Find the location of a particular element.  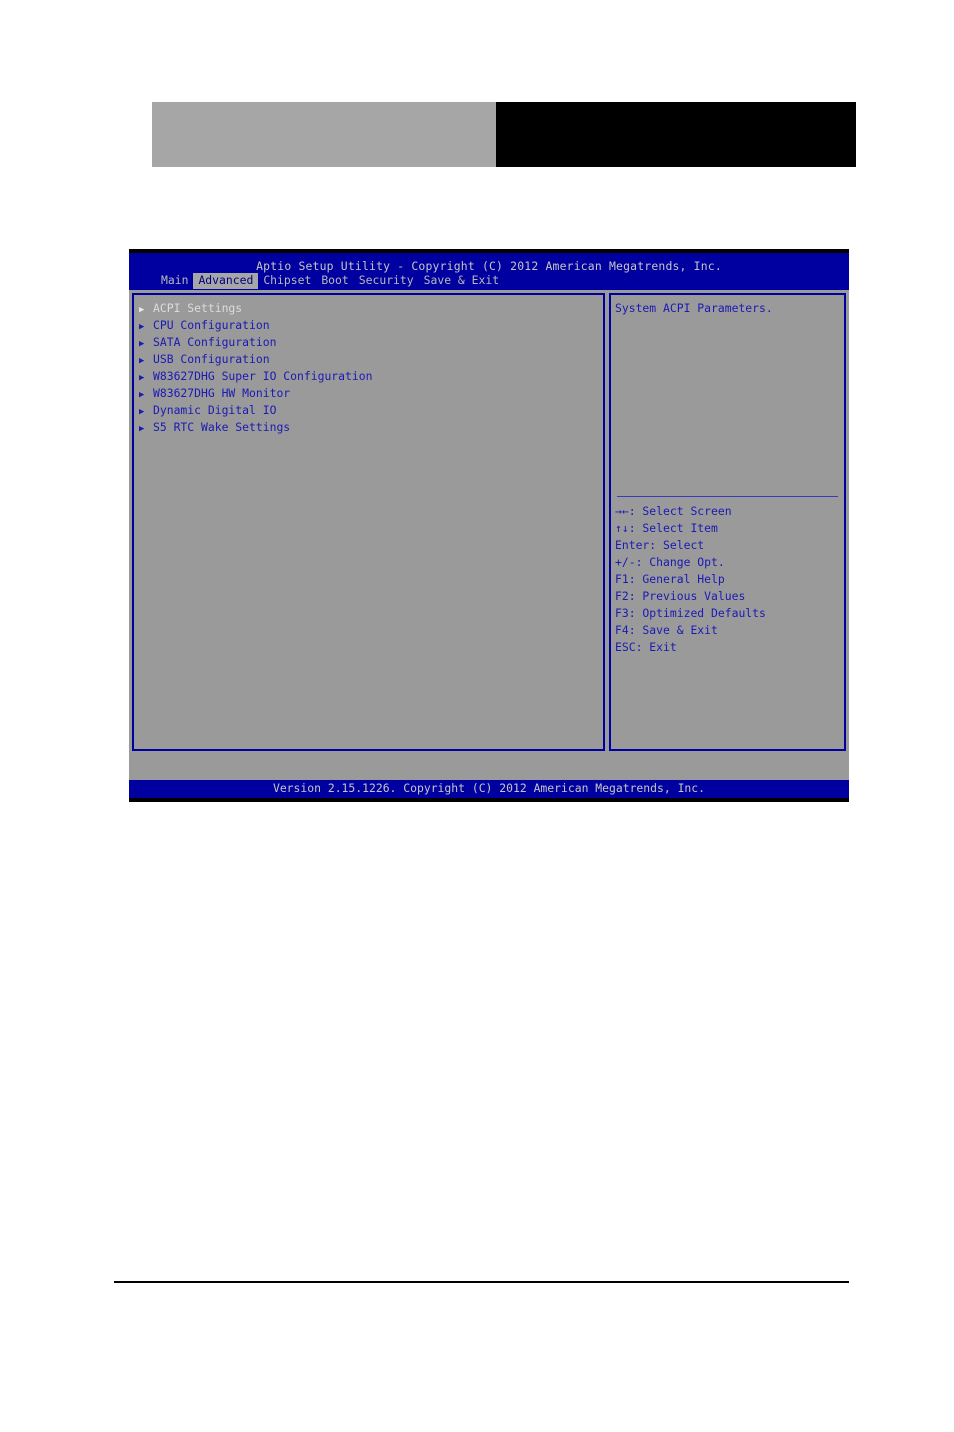

menu-item-usb-configuration: ▶ USB Configuration is located at coordinates (371, 359).